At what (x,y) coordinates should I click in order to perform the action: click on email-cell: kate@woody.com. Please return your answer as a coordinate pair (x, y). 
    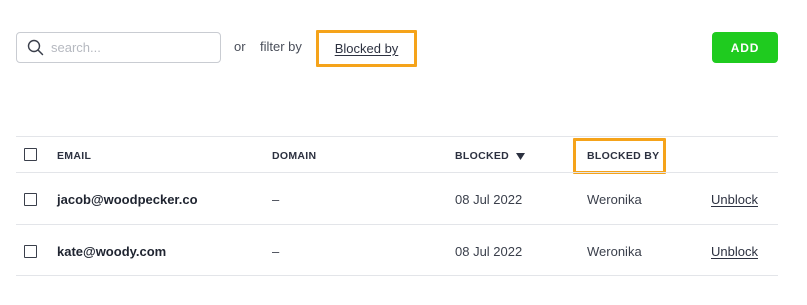
    Looking at the image, I should click on (112, 251).